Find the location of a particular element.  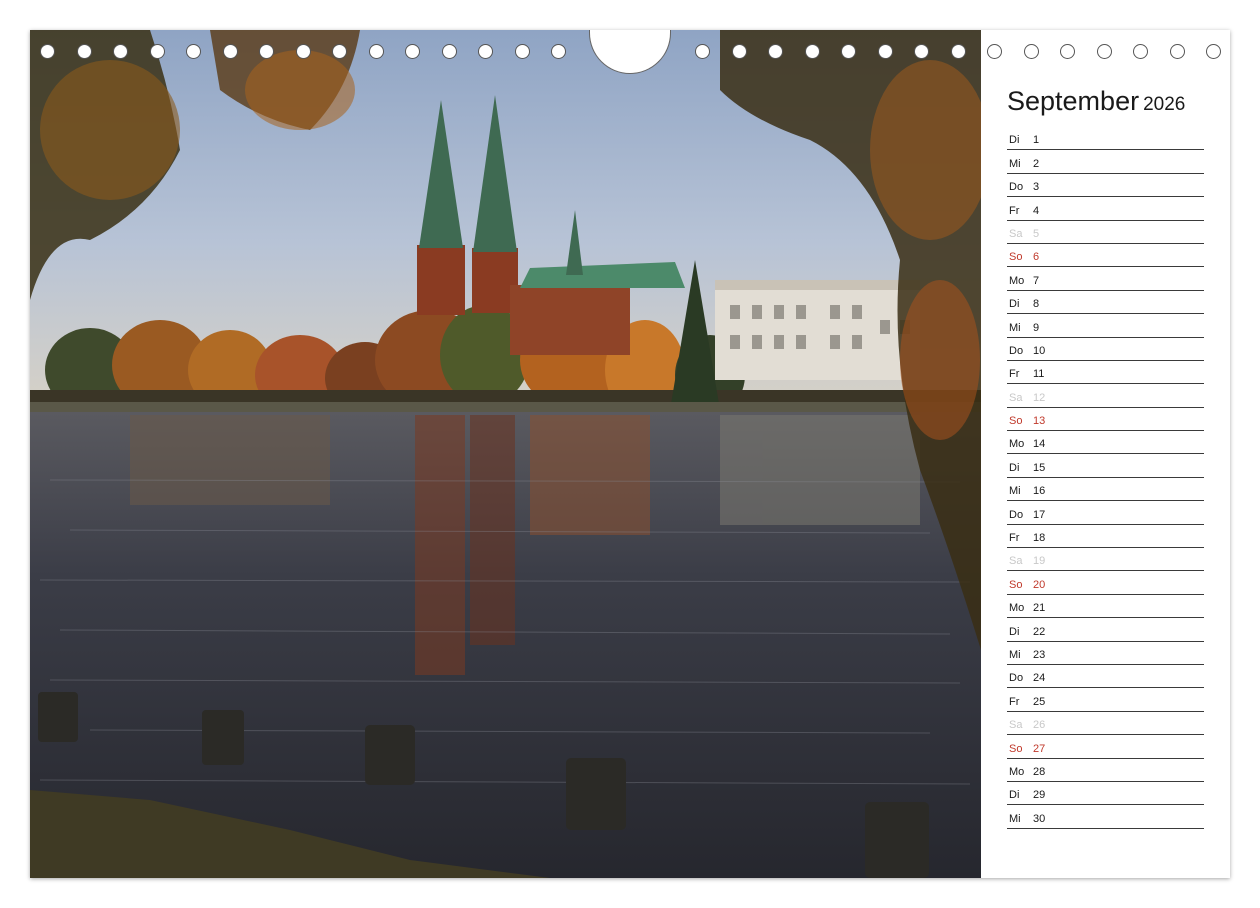

day-number: 25 is located at coordinates (1039, 701).